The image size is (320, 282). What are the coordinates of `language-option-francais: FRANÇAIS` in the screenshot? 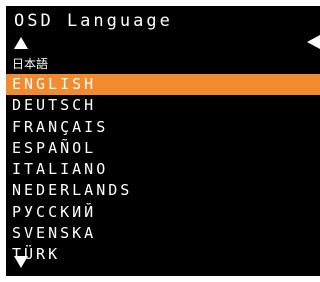 It's located at (163, 127).